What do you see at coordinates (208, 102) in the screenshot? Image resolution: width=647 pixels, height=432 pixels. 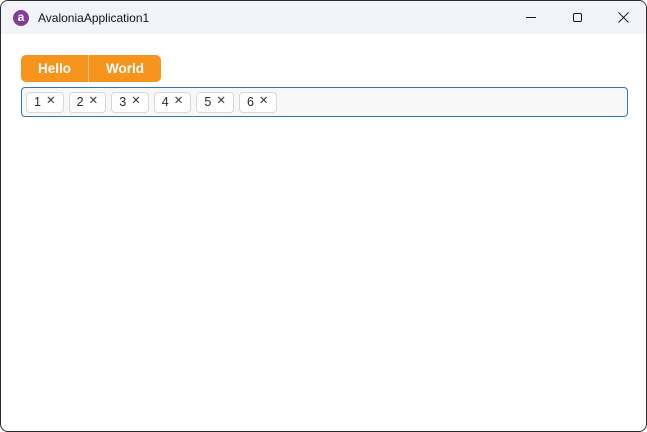 I see `tag-chip-label: 5` at bounding box center [208, 102].